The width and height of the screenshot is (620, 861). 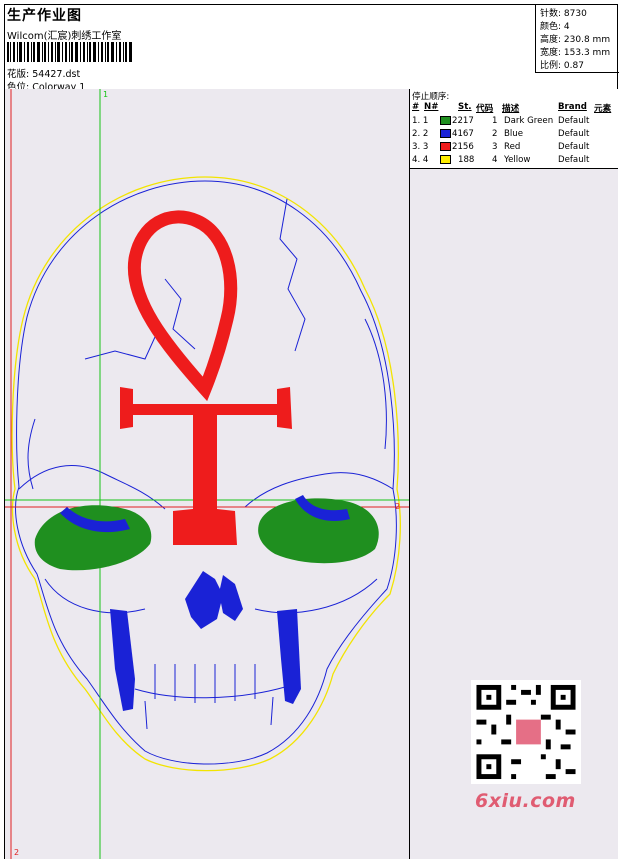 What do you see at coordinates (495, 134) in the screenshot?
I see `row-code: 2` at bounding box center [495, 134].